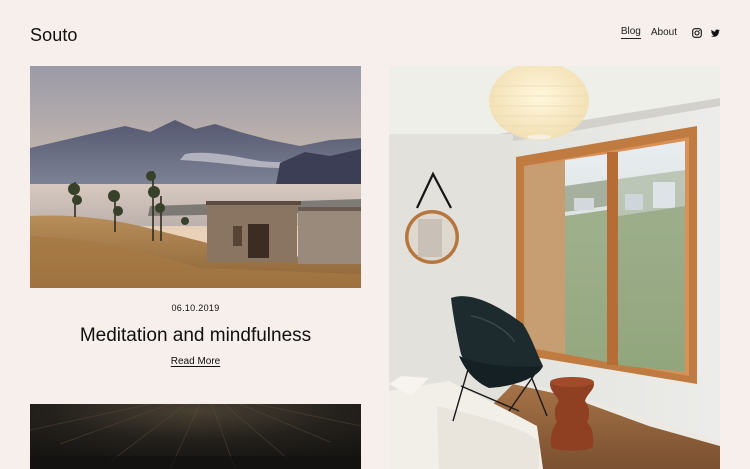  I want to click on post-image-dark, so click(195, 436).